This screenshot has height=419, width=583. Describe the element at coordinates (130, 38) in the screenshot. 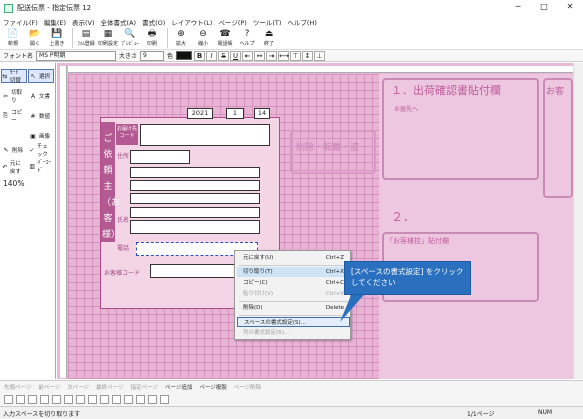

I see `preview-button: 🔍 ﾌﾟﾚﾋﾞｭｰ` at that location.